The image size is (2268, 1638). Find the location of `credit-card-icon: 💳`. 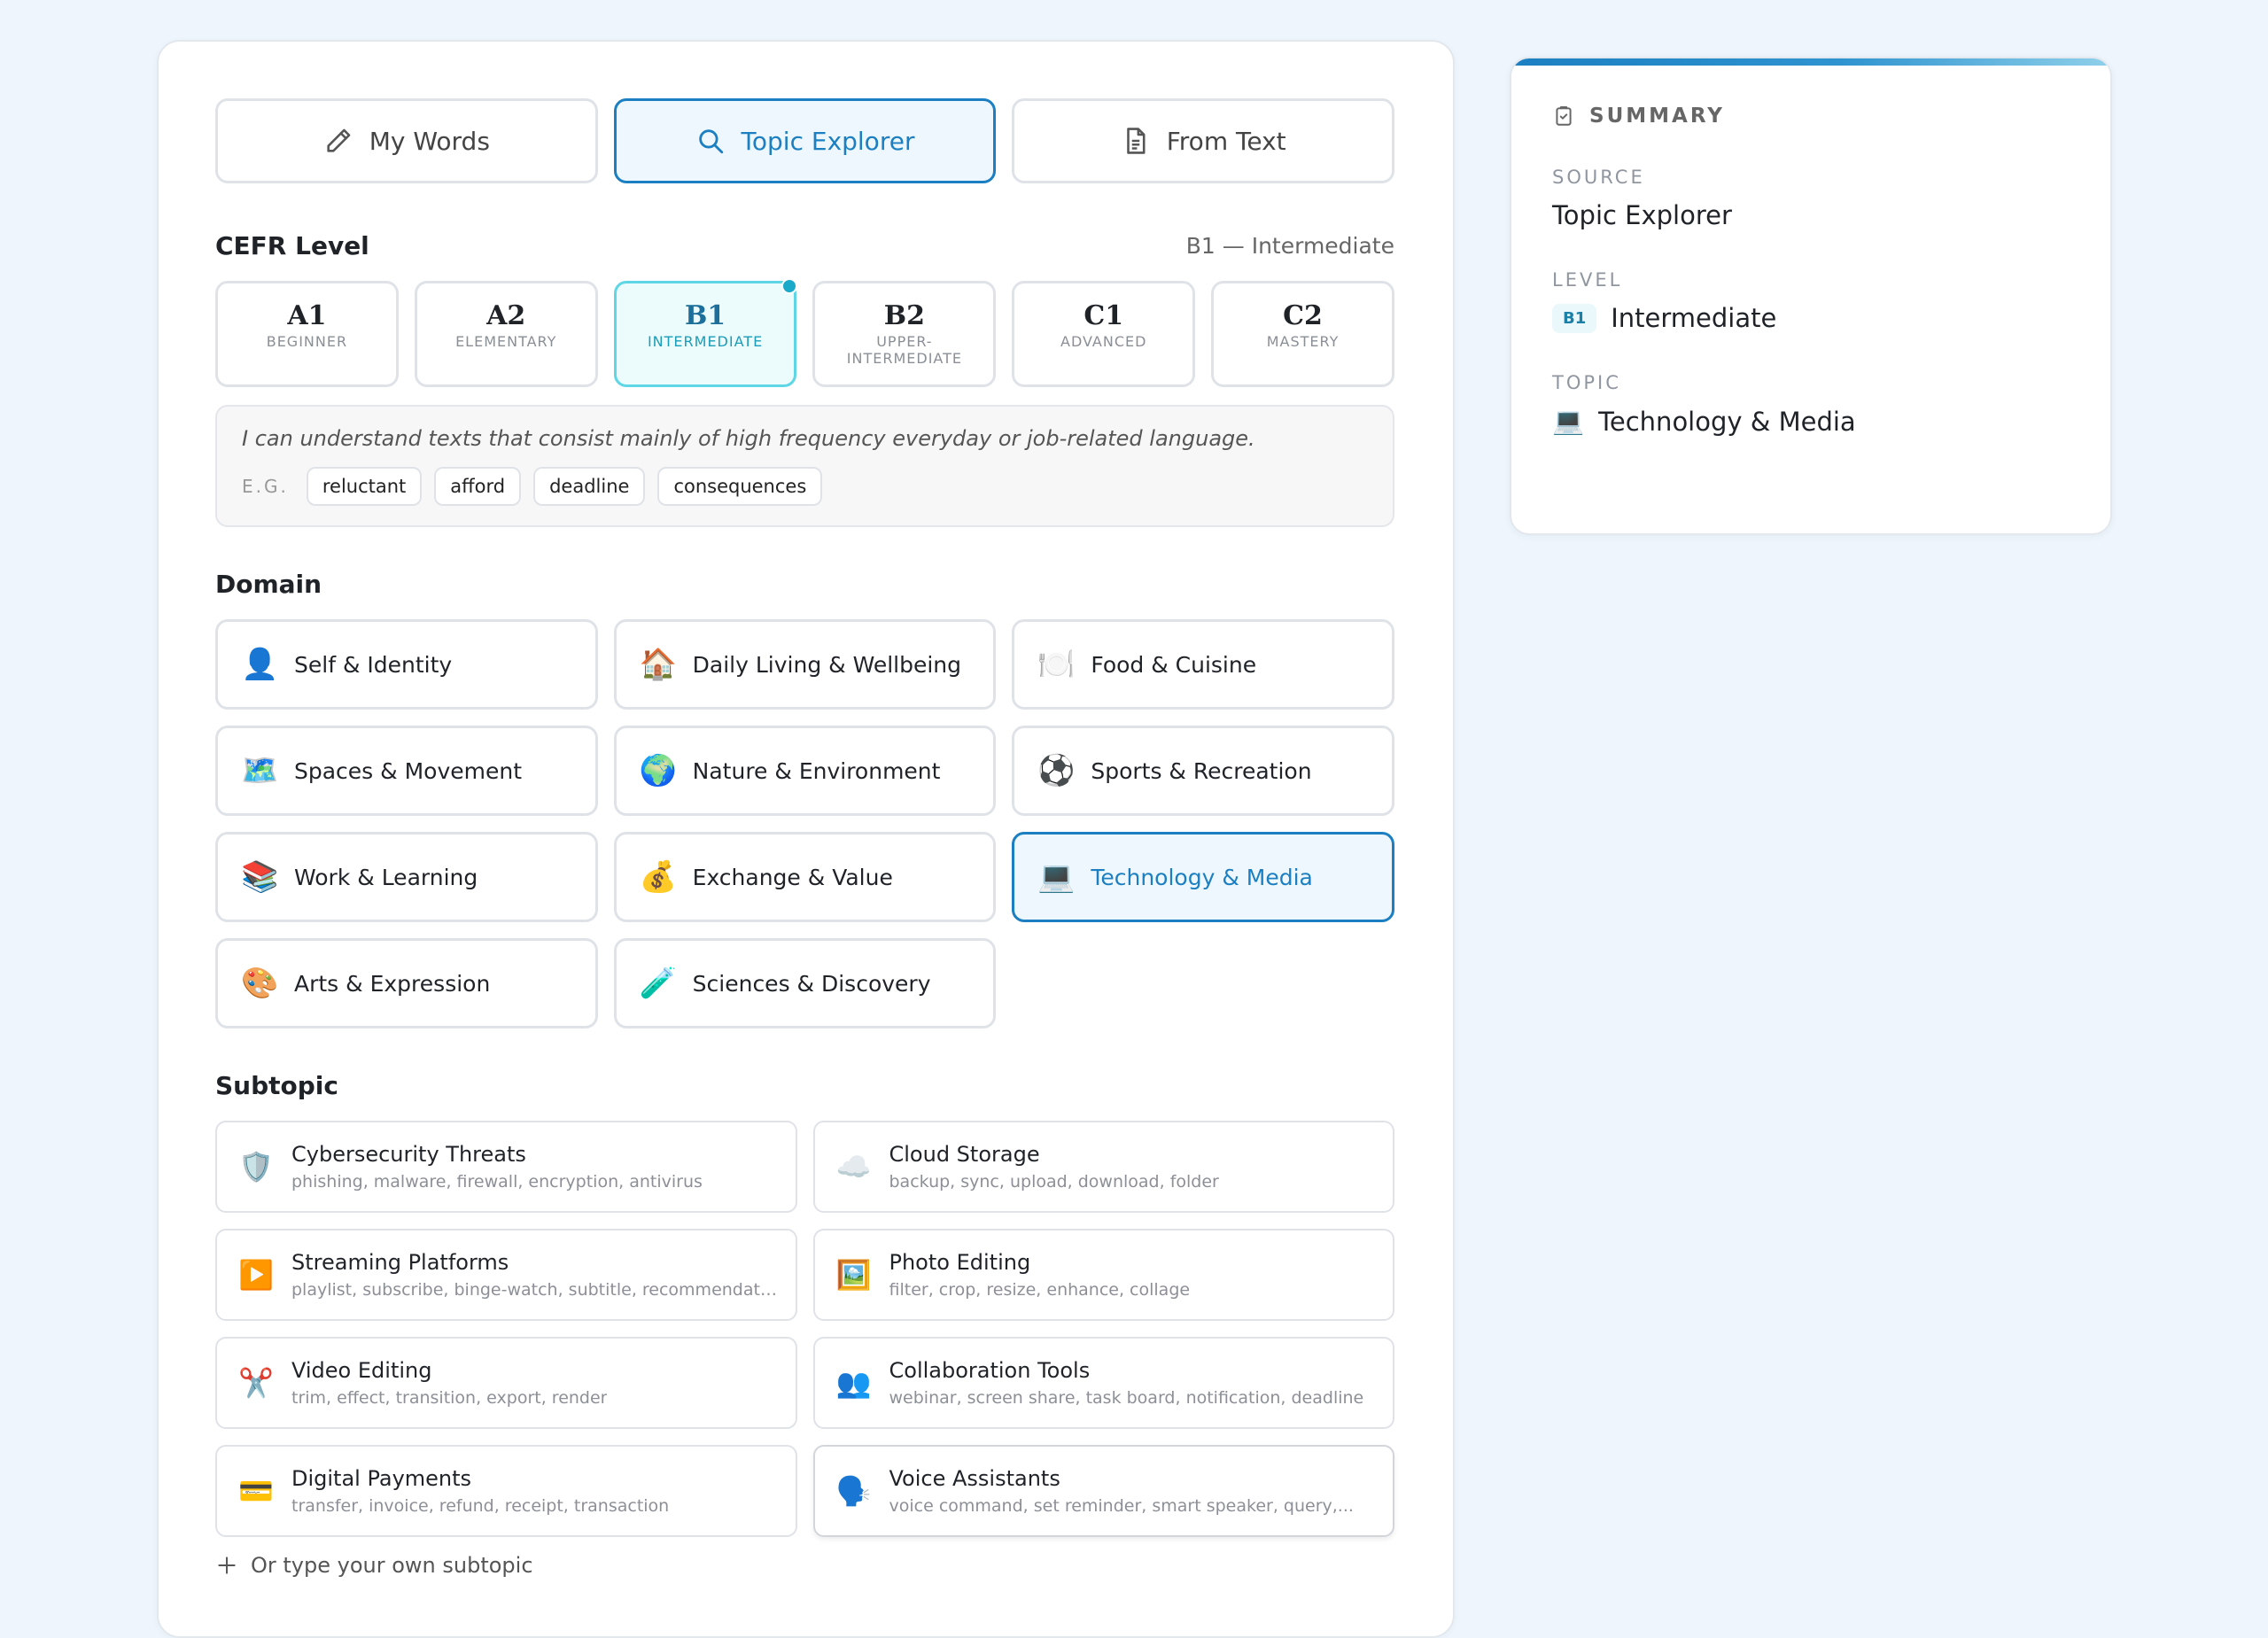

credit-card-icon: 💳 is located at coordinates (256, 1491).